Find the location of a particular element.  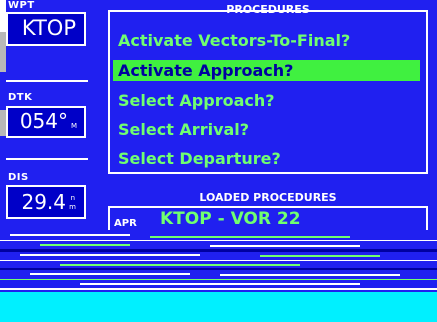

menu-item-activate-approach: Activate Approach? is located at coordinates (266, 70).